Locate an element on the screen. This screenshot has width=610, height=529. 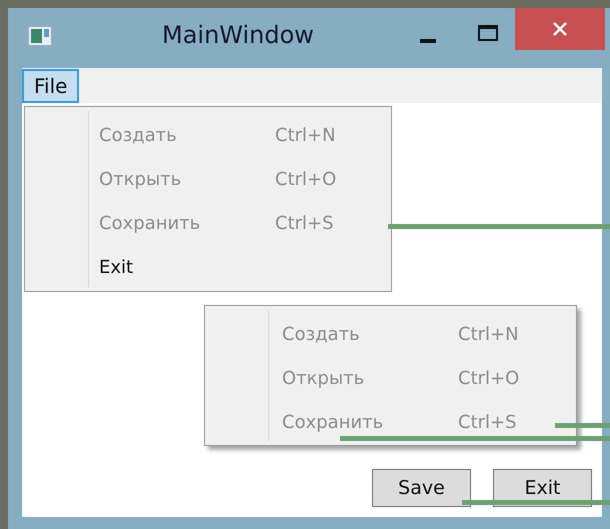
close-button is located at coordinates (560, 29).